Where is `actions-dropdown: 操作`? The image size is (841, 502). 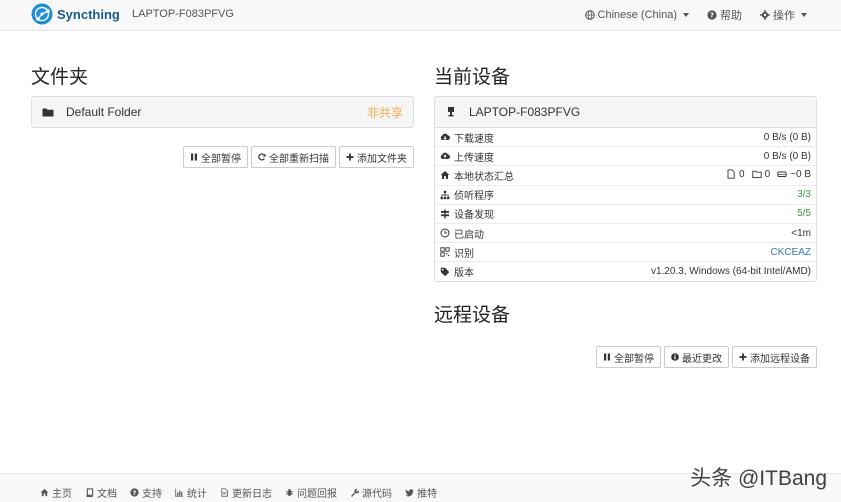 actions-dropdown: 操作 is located at coordinates (783, 15).